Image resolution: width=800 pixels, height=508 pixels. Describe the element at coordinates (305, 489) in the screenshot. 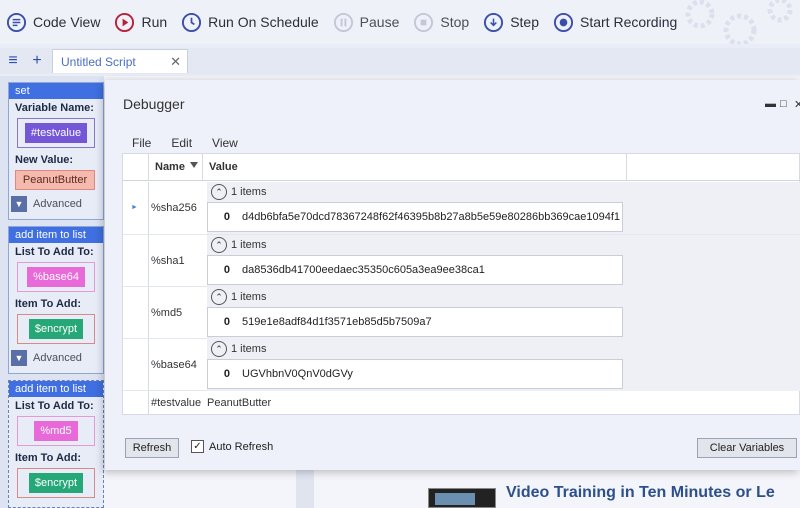

I see `divider` at that location.